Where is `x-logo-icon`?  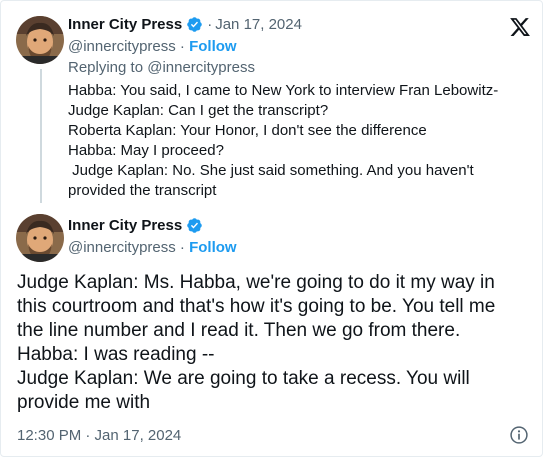
x-logo-icon is located at coordinates (520, 27).